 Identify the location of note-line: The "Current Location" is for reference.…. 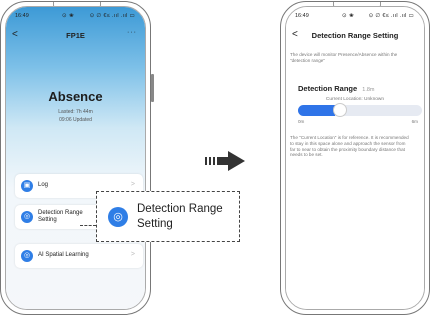
(349, 137).